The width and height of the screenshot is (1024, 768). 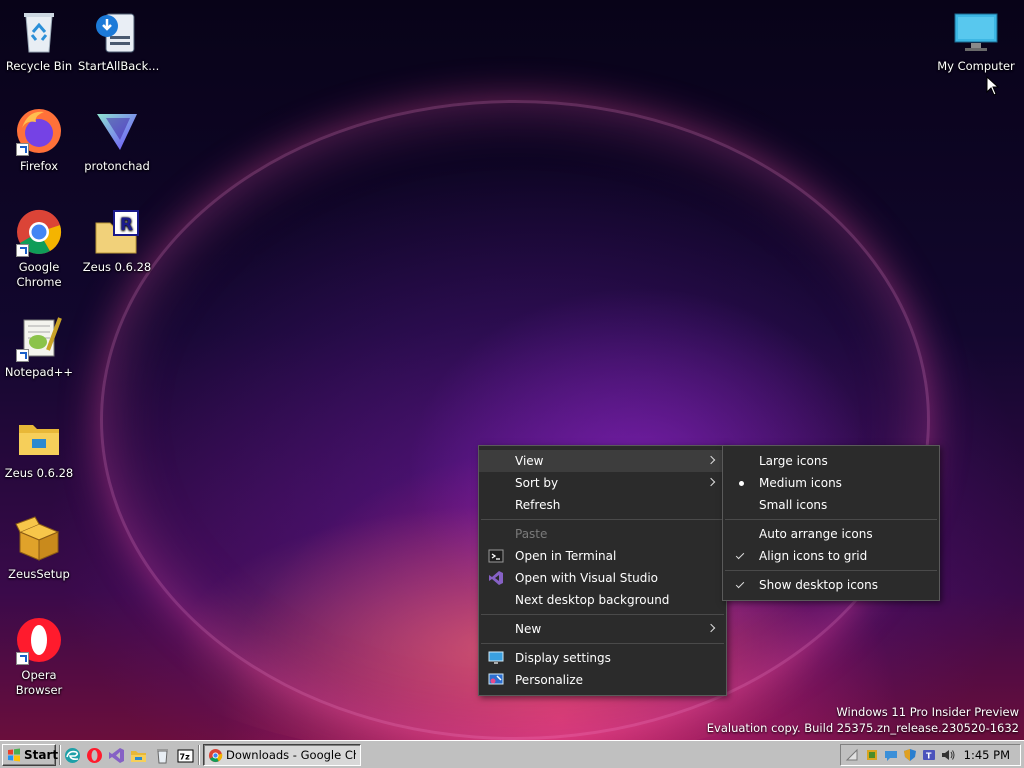 I want to click on menu-item-view: View, so click(x=602, y=461).